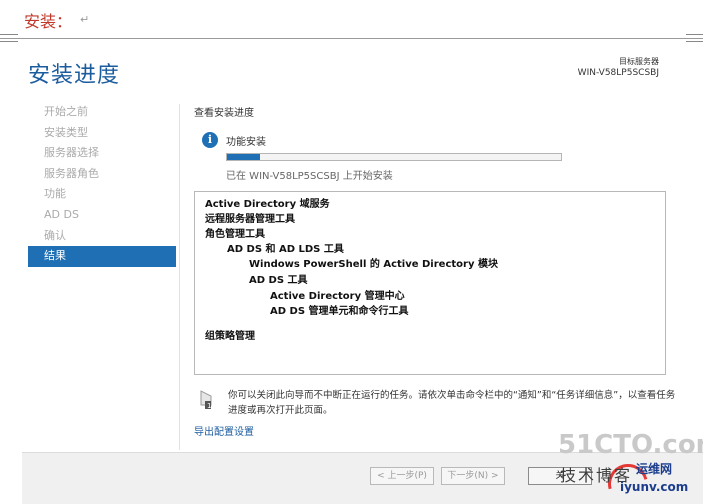  I want to click on document-rule, so click(351, 38).